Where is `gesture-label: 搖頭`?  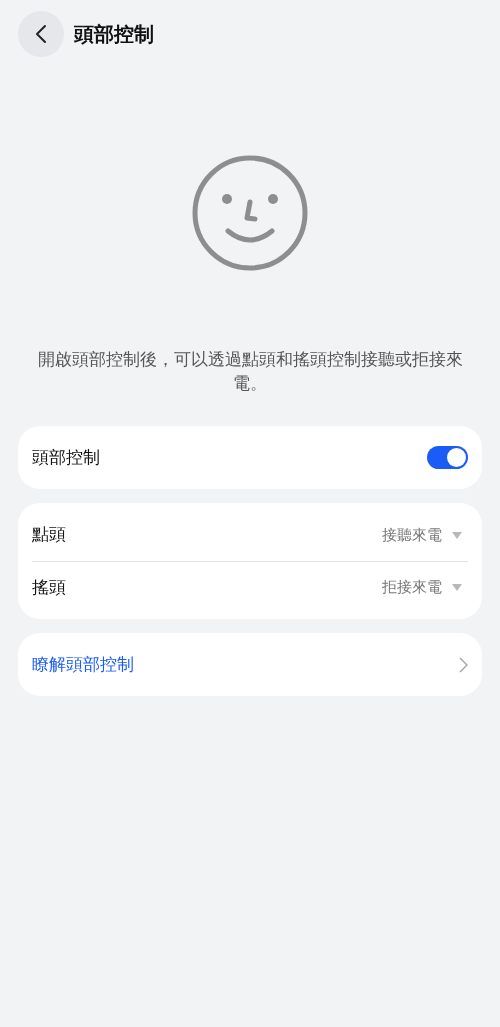
gesture-label: 搖頭 is located at coordinates (49, 587).